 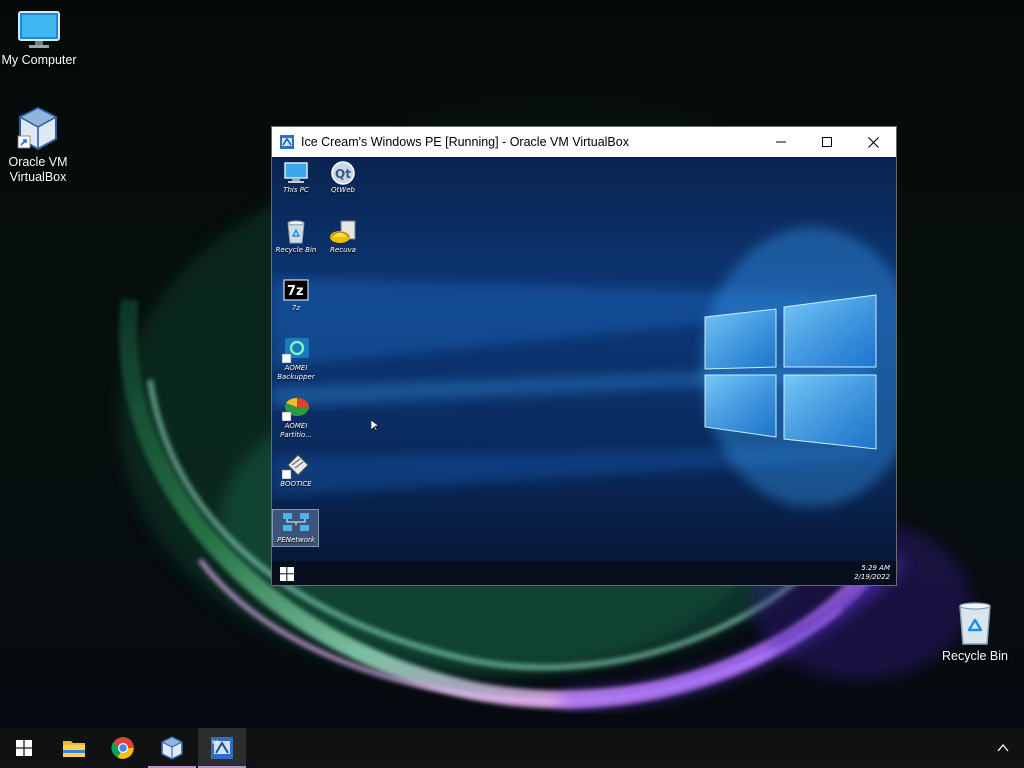 What do you see at coordinates (343, 250) in the screenshot?
I see `guest-icon-label: Recuva` at bounding box center [343, 250].